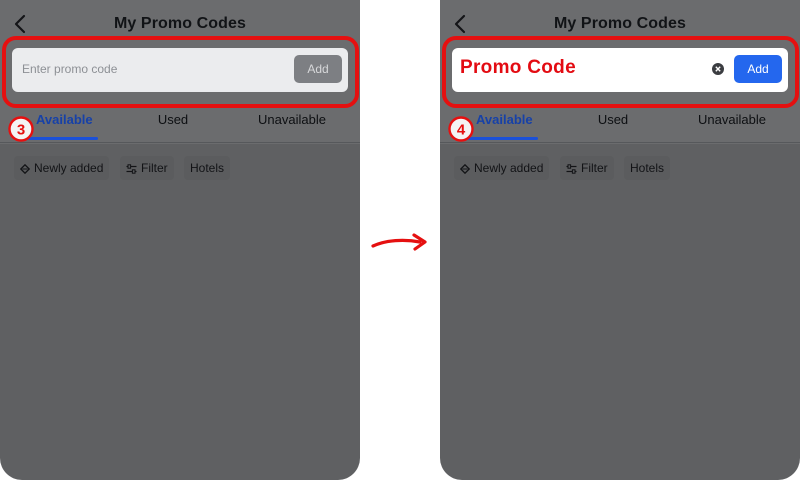  I want to click on svg-text: 4, so click(461, 130).